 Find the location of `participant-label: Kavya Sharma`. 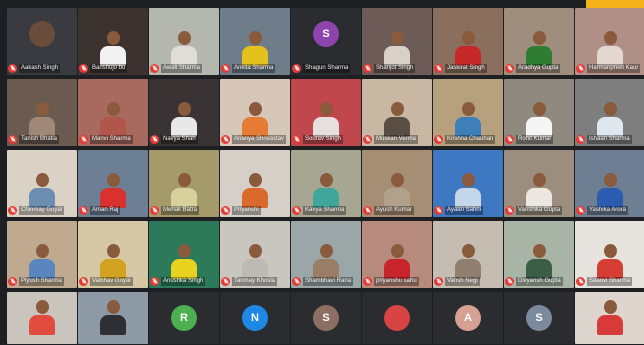

participant-label: Kavya Sharma is located at coordinates (319, 210).